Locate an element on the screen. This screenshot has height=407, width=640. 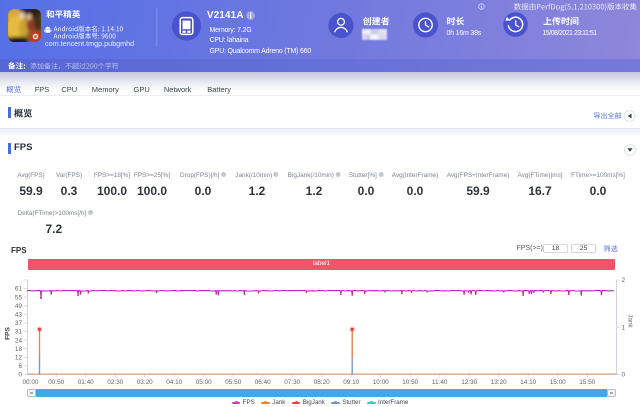
svg-text: 12:30 is located at coordinates (469, 382).